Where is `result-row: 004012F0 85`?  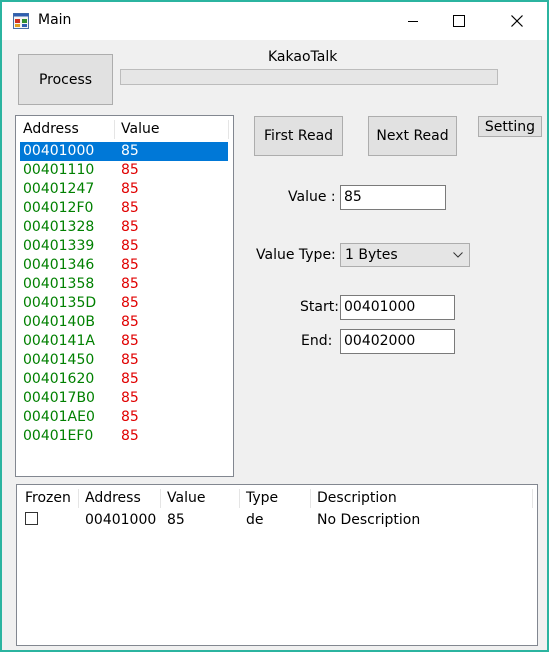 result-row: 004012F0 85 is located at coordinates (124, 208).